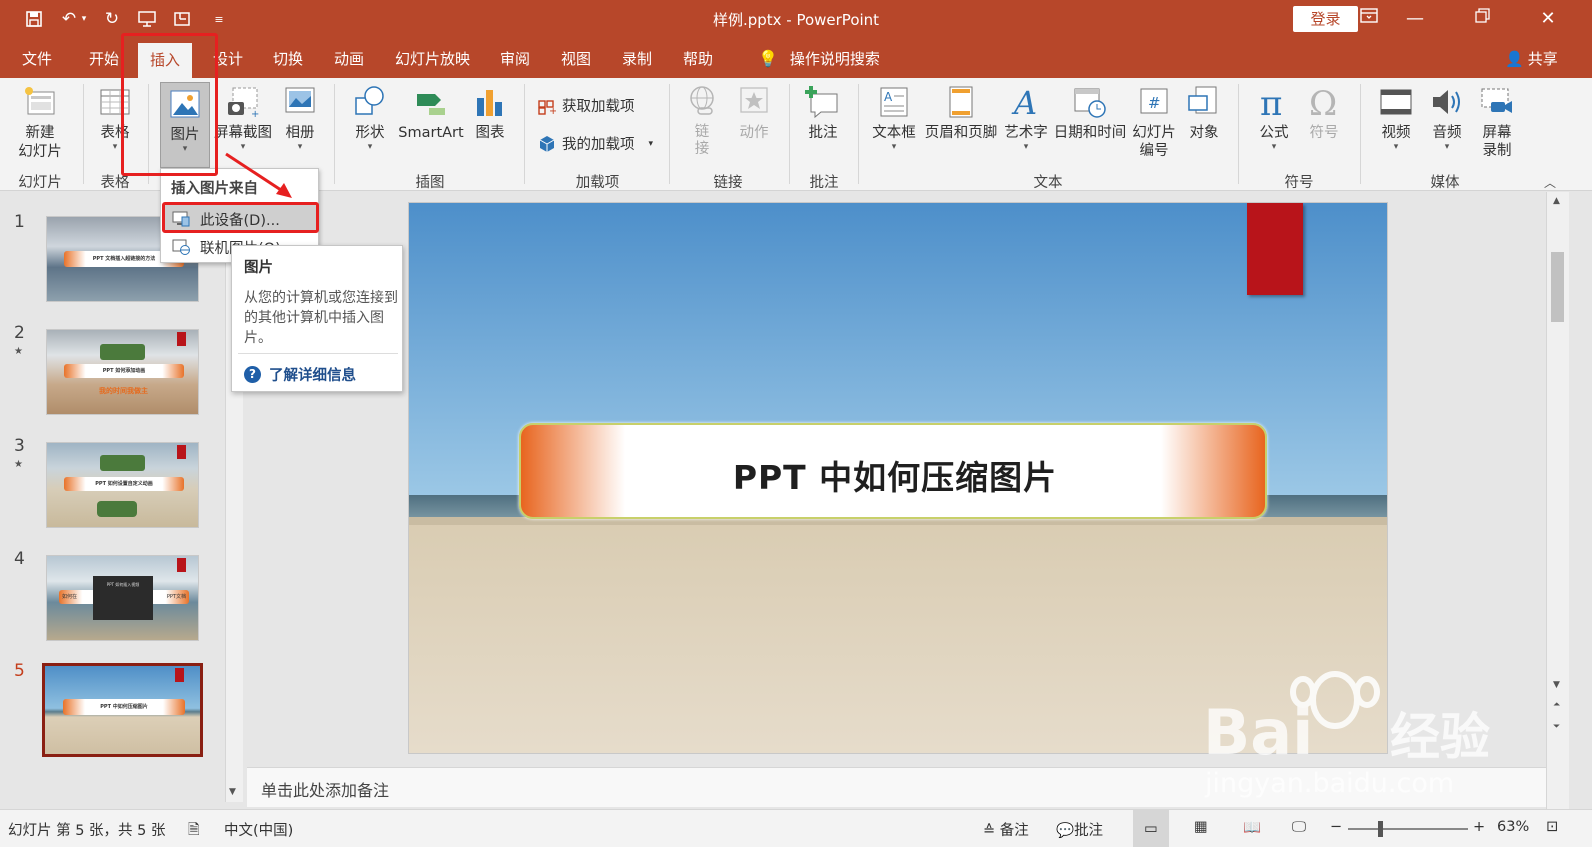 Image resolution: width=1592 pixels, height=847 pixels. I want to click on present-from-start-icon, so click(147, 19).